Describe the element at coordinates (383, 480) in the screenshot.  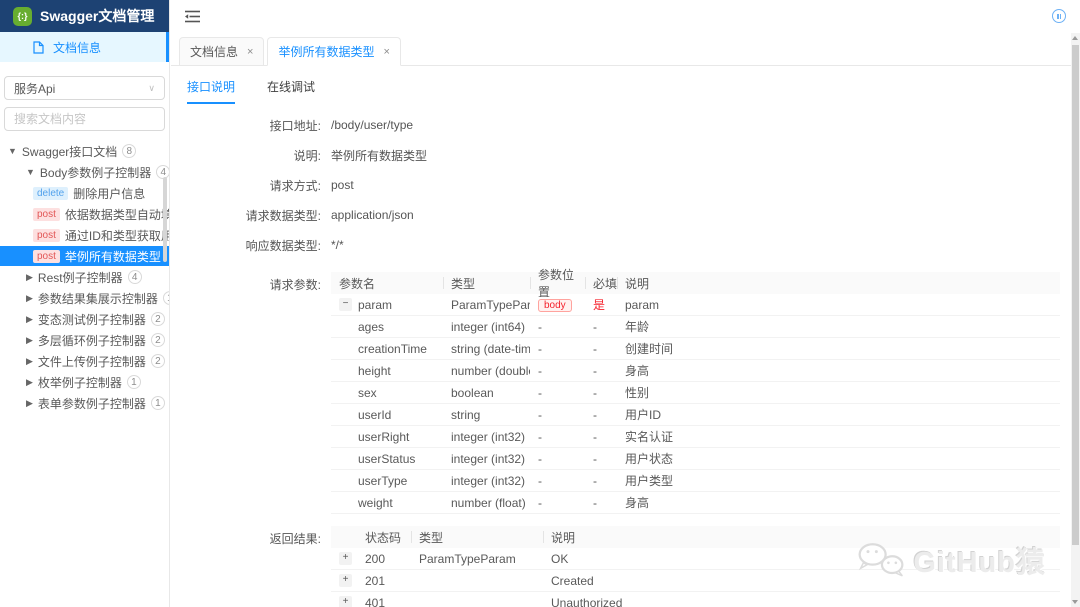
I see `param-name: userType` at that location.